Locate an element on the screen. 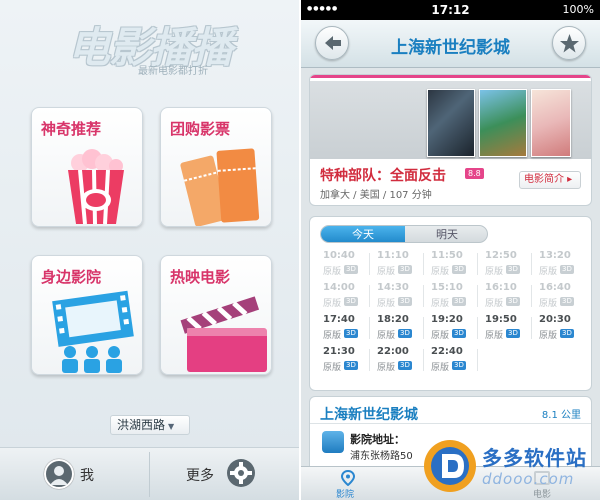  movie-intro-button: 电影简介 ▸ is located at coordinates (550, 180).